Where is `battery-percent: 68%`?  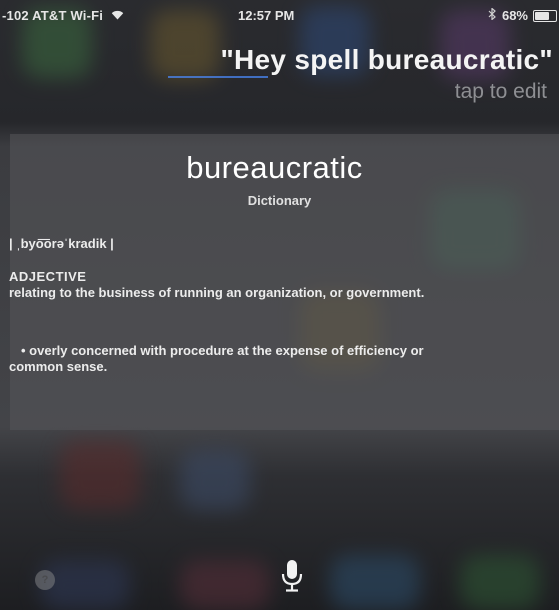
battery-percent: 68% is located at coordinates (514, 15).